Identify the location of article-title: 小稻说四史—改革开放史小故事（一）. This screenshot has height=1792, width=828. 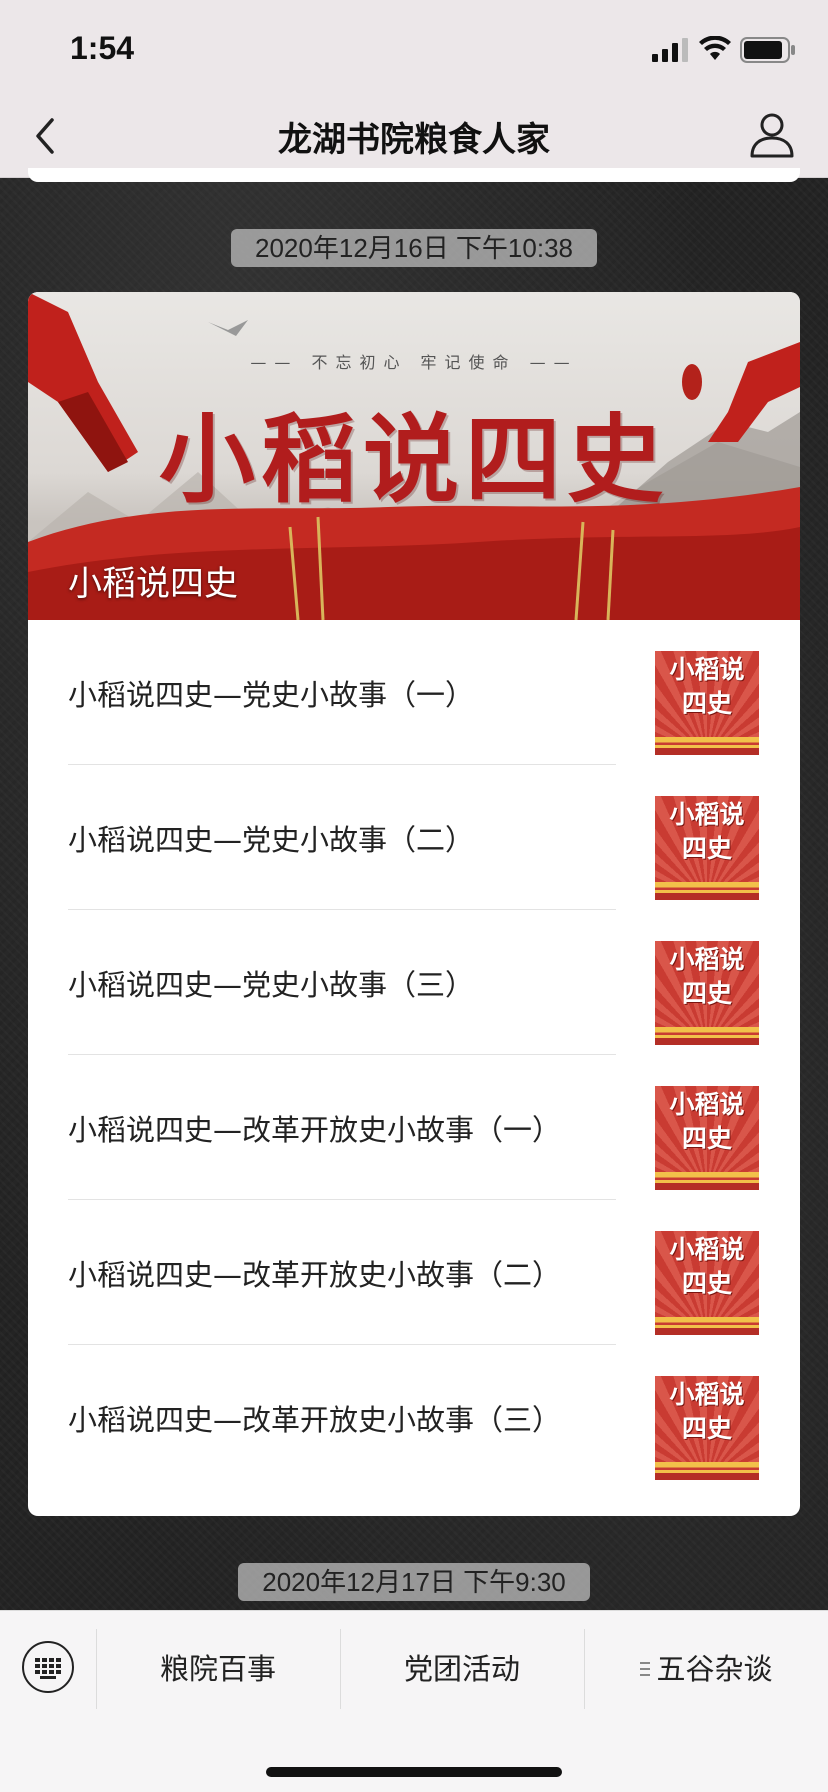
(315, 1129).